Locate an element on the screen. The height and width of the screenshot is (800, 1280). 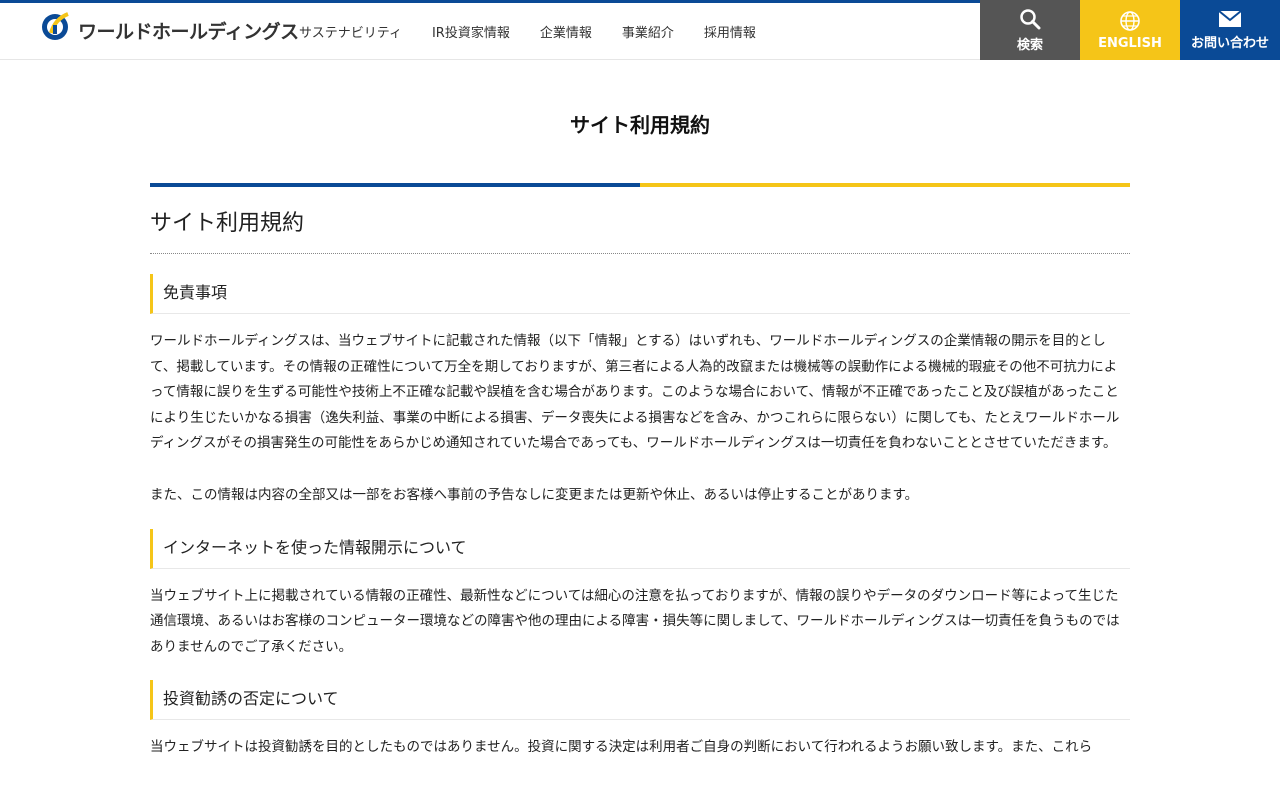
section-title-internet-disclosure: インターネットを使った情報開示について is located at coordinates (640, 548).